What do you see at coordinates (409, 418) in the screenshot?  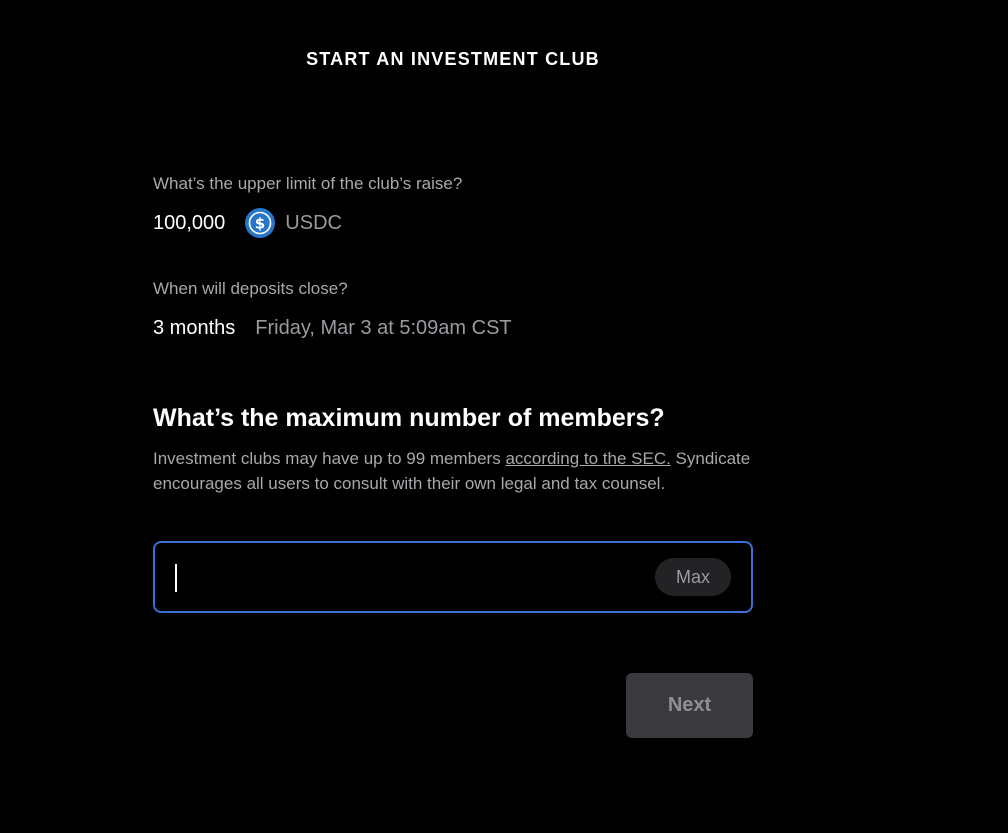 I see `members-question: What’s the maximum number of members?` at bounding box center [409, 418].